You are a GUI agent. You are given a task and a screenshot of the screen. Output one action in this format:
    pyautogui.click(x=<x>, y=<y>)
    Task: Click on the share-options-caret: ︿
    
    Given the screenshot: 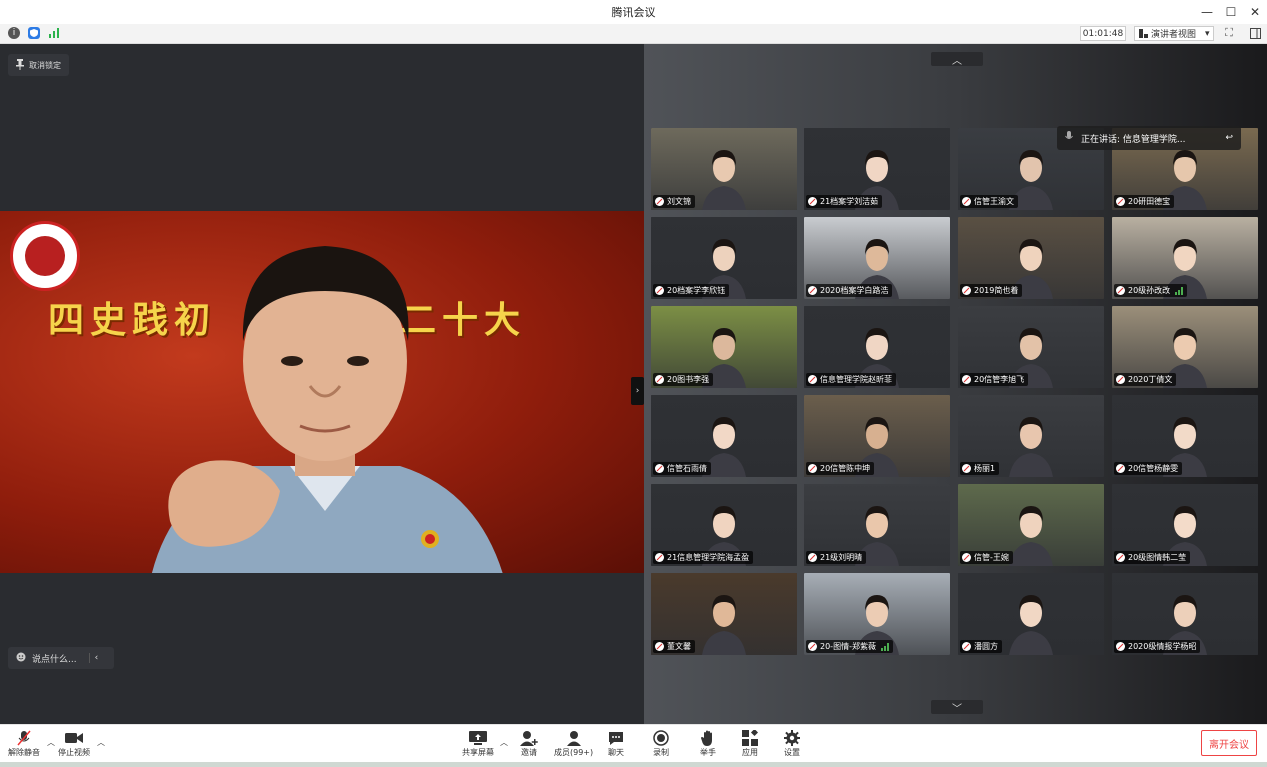 What is the action you would take?
    pyautogui.click(x=504, y=742)
    